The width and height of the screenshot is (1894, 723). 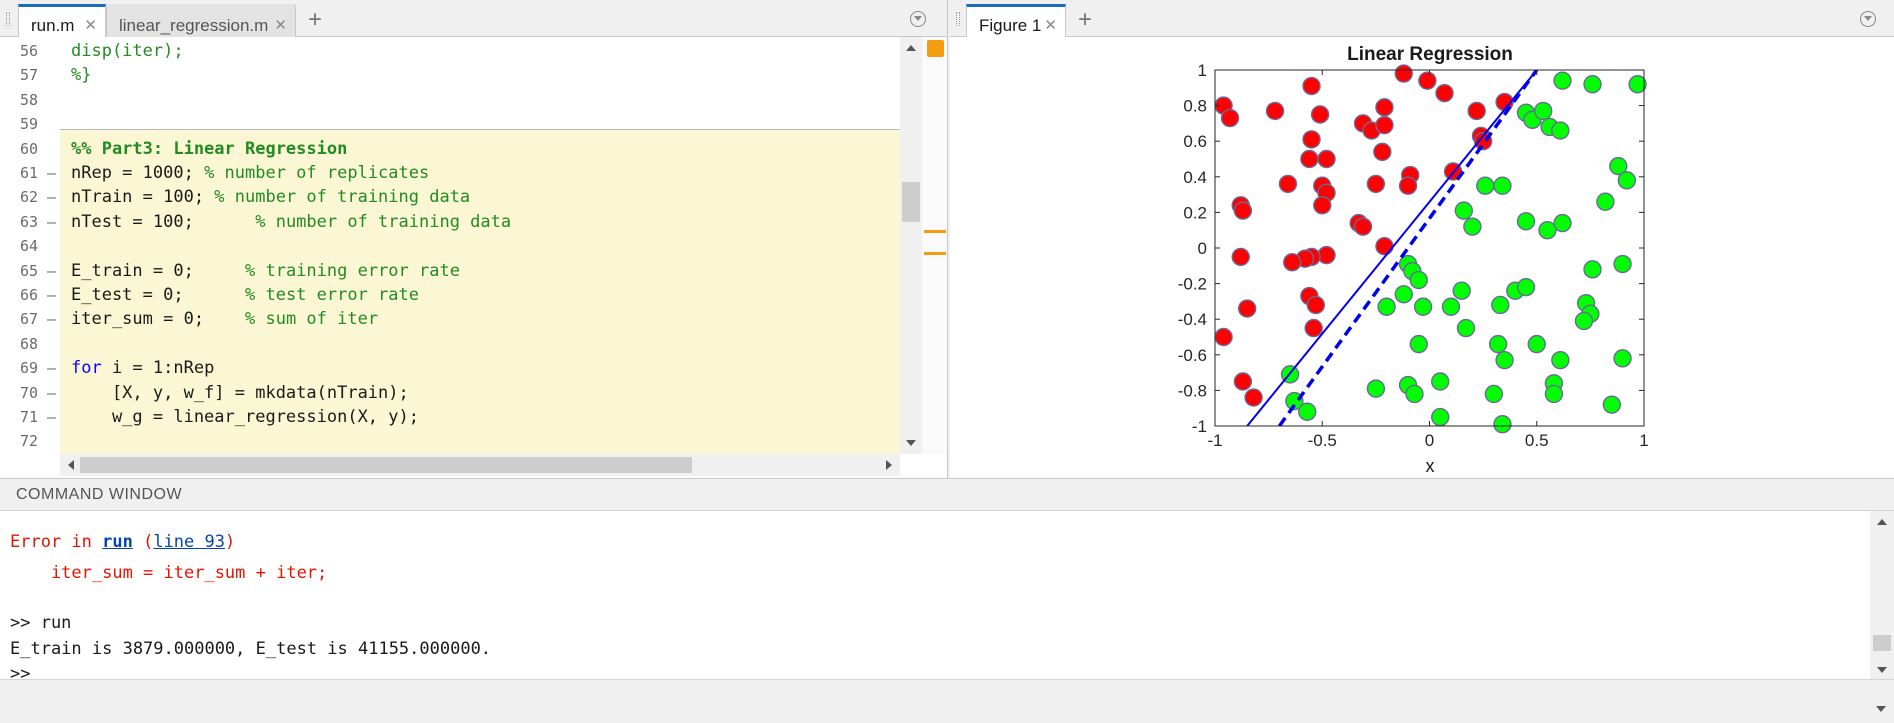 I want to click on code-text: for i = 1:nRep, so click(x=142, y=368).